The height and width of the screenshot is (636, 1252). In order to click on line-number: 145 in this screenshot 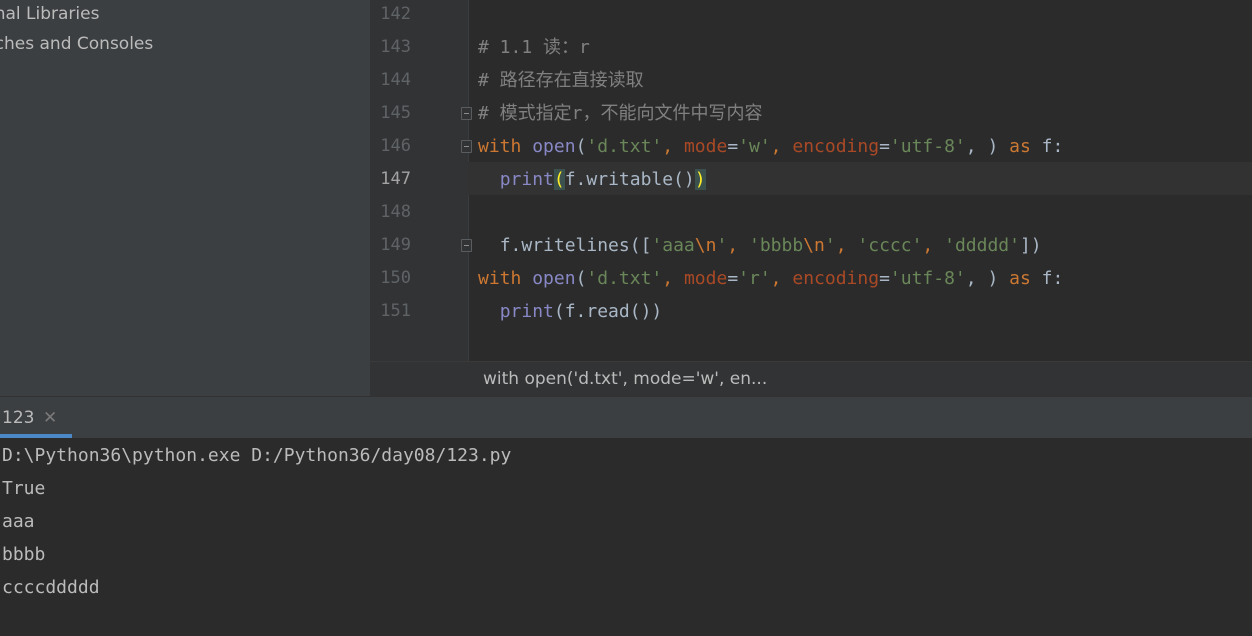, I will do `click(395, 113)`.